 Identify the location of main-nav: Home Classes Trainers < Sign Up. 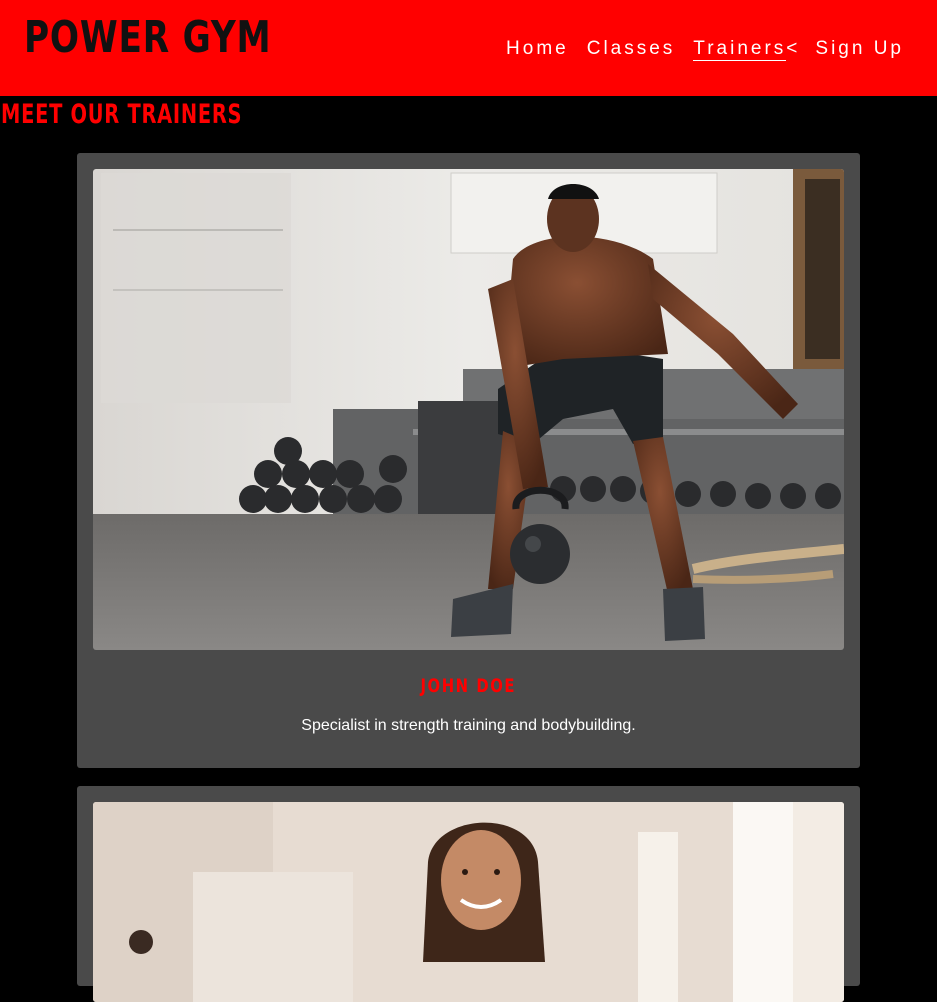
(705, 49).